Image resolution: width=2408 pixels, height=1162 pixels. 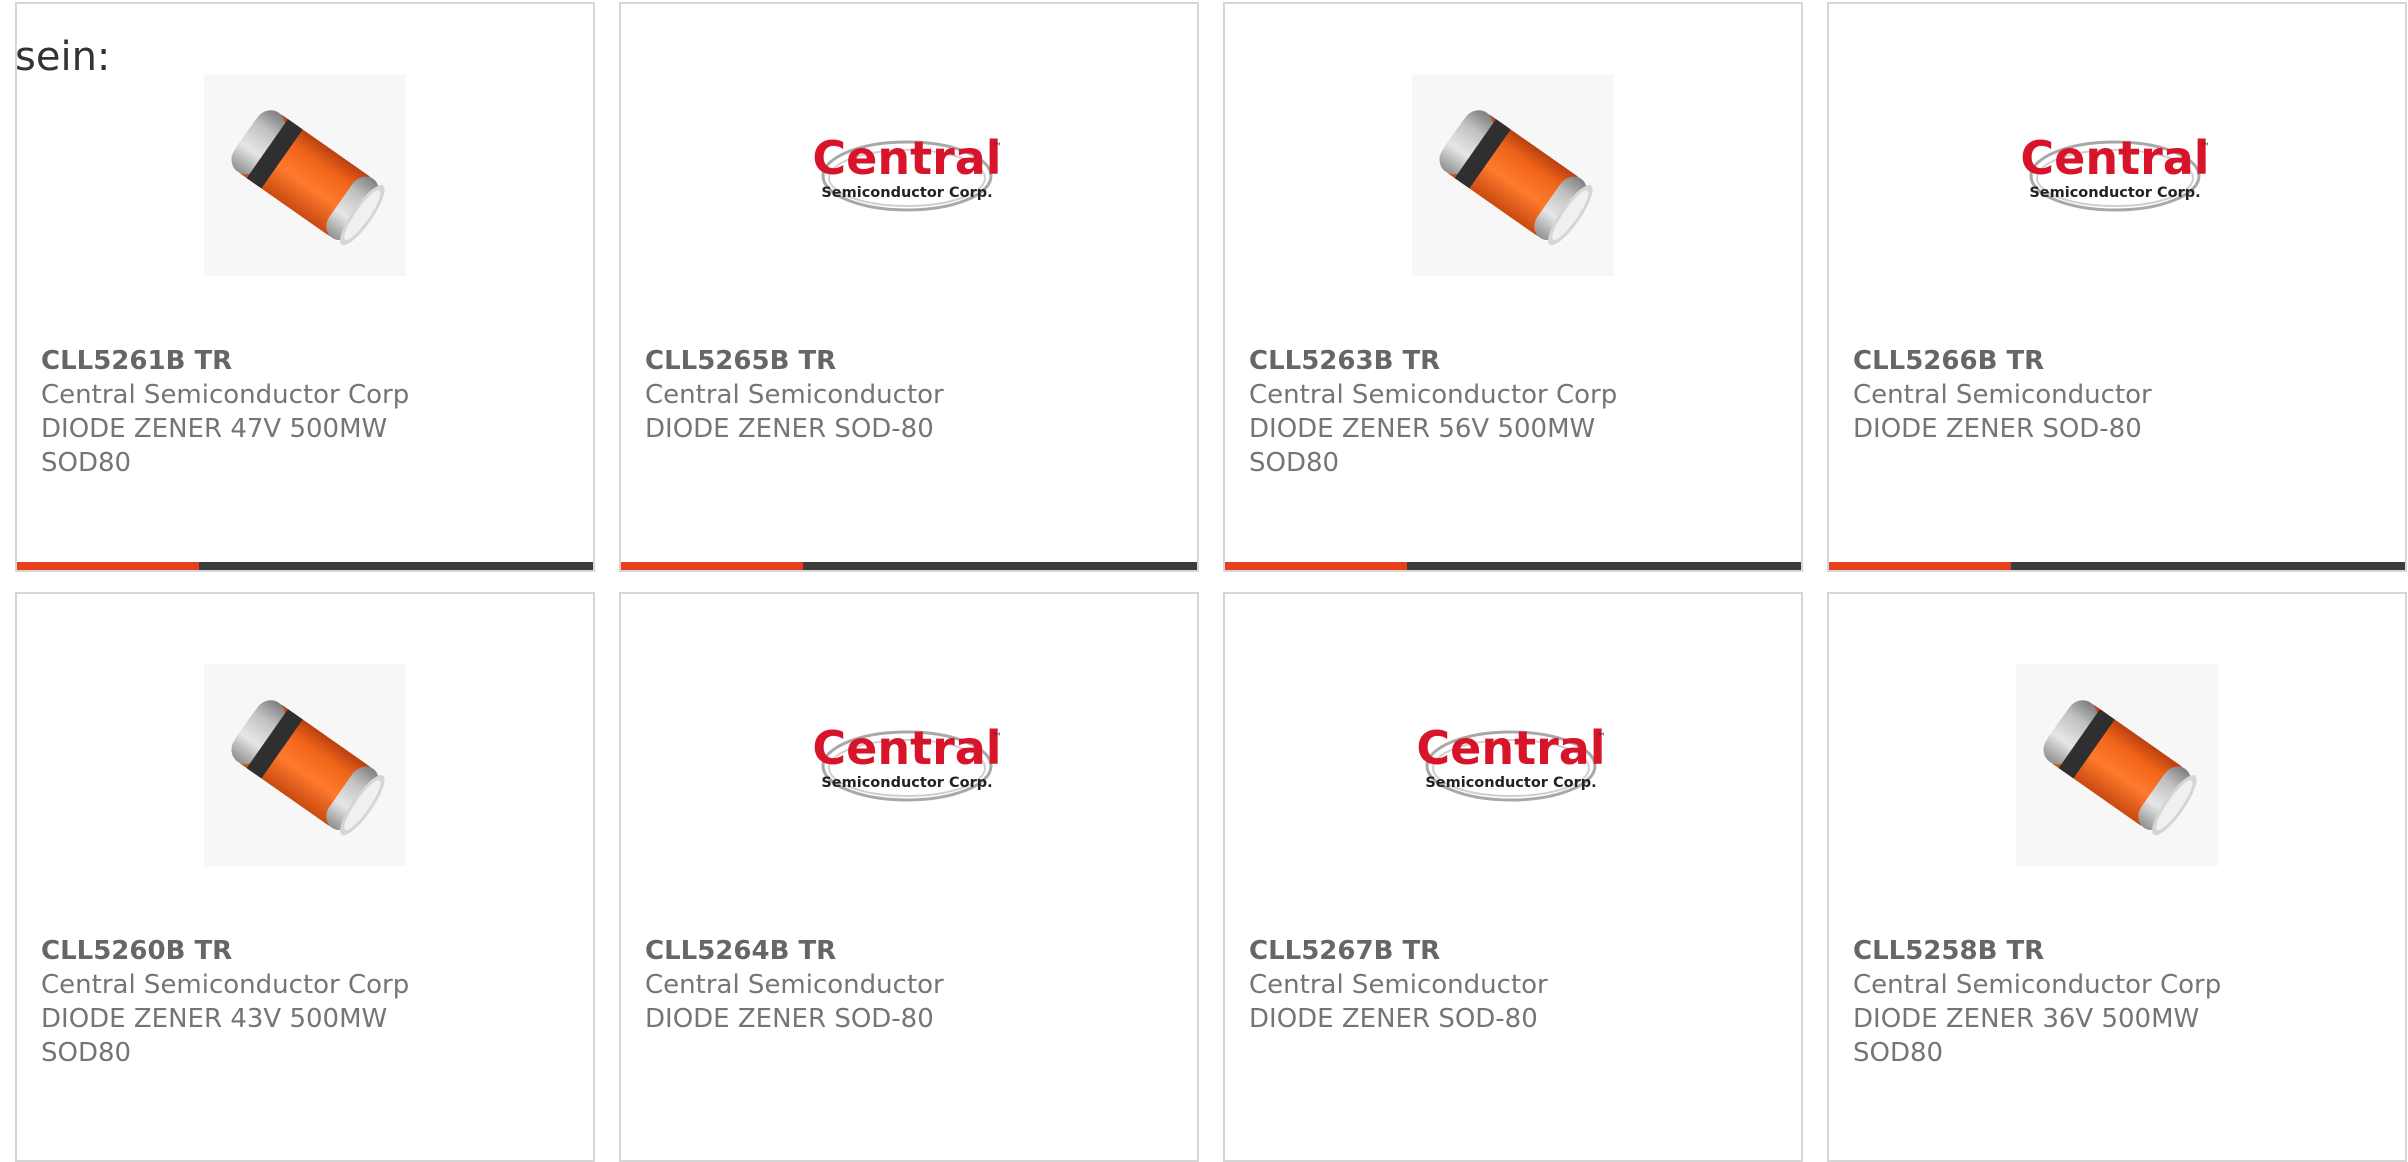 What do you see at coordinates (909, 361) in the screenshot?
I see `part-number-link: CLL5265B TR` at bounding box center [909, 361].